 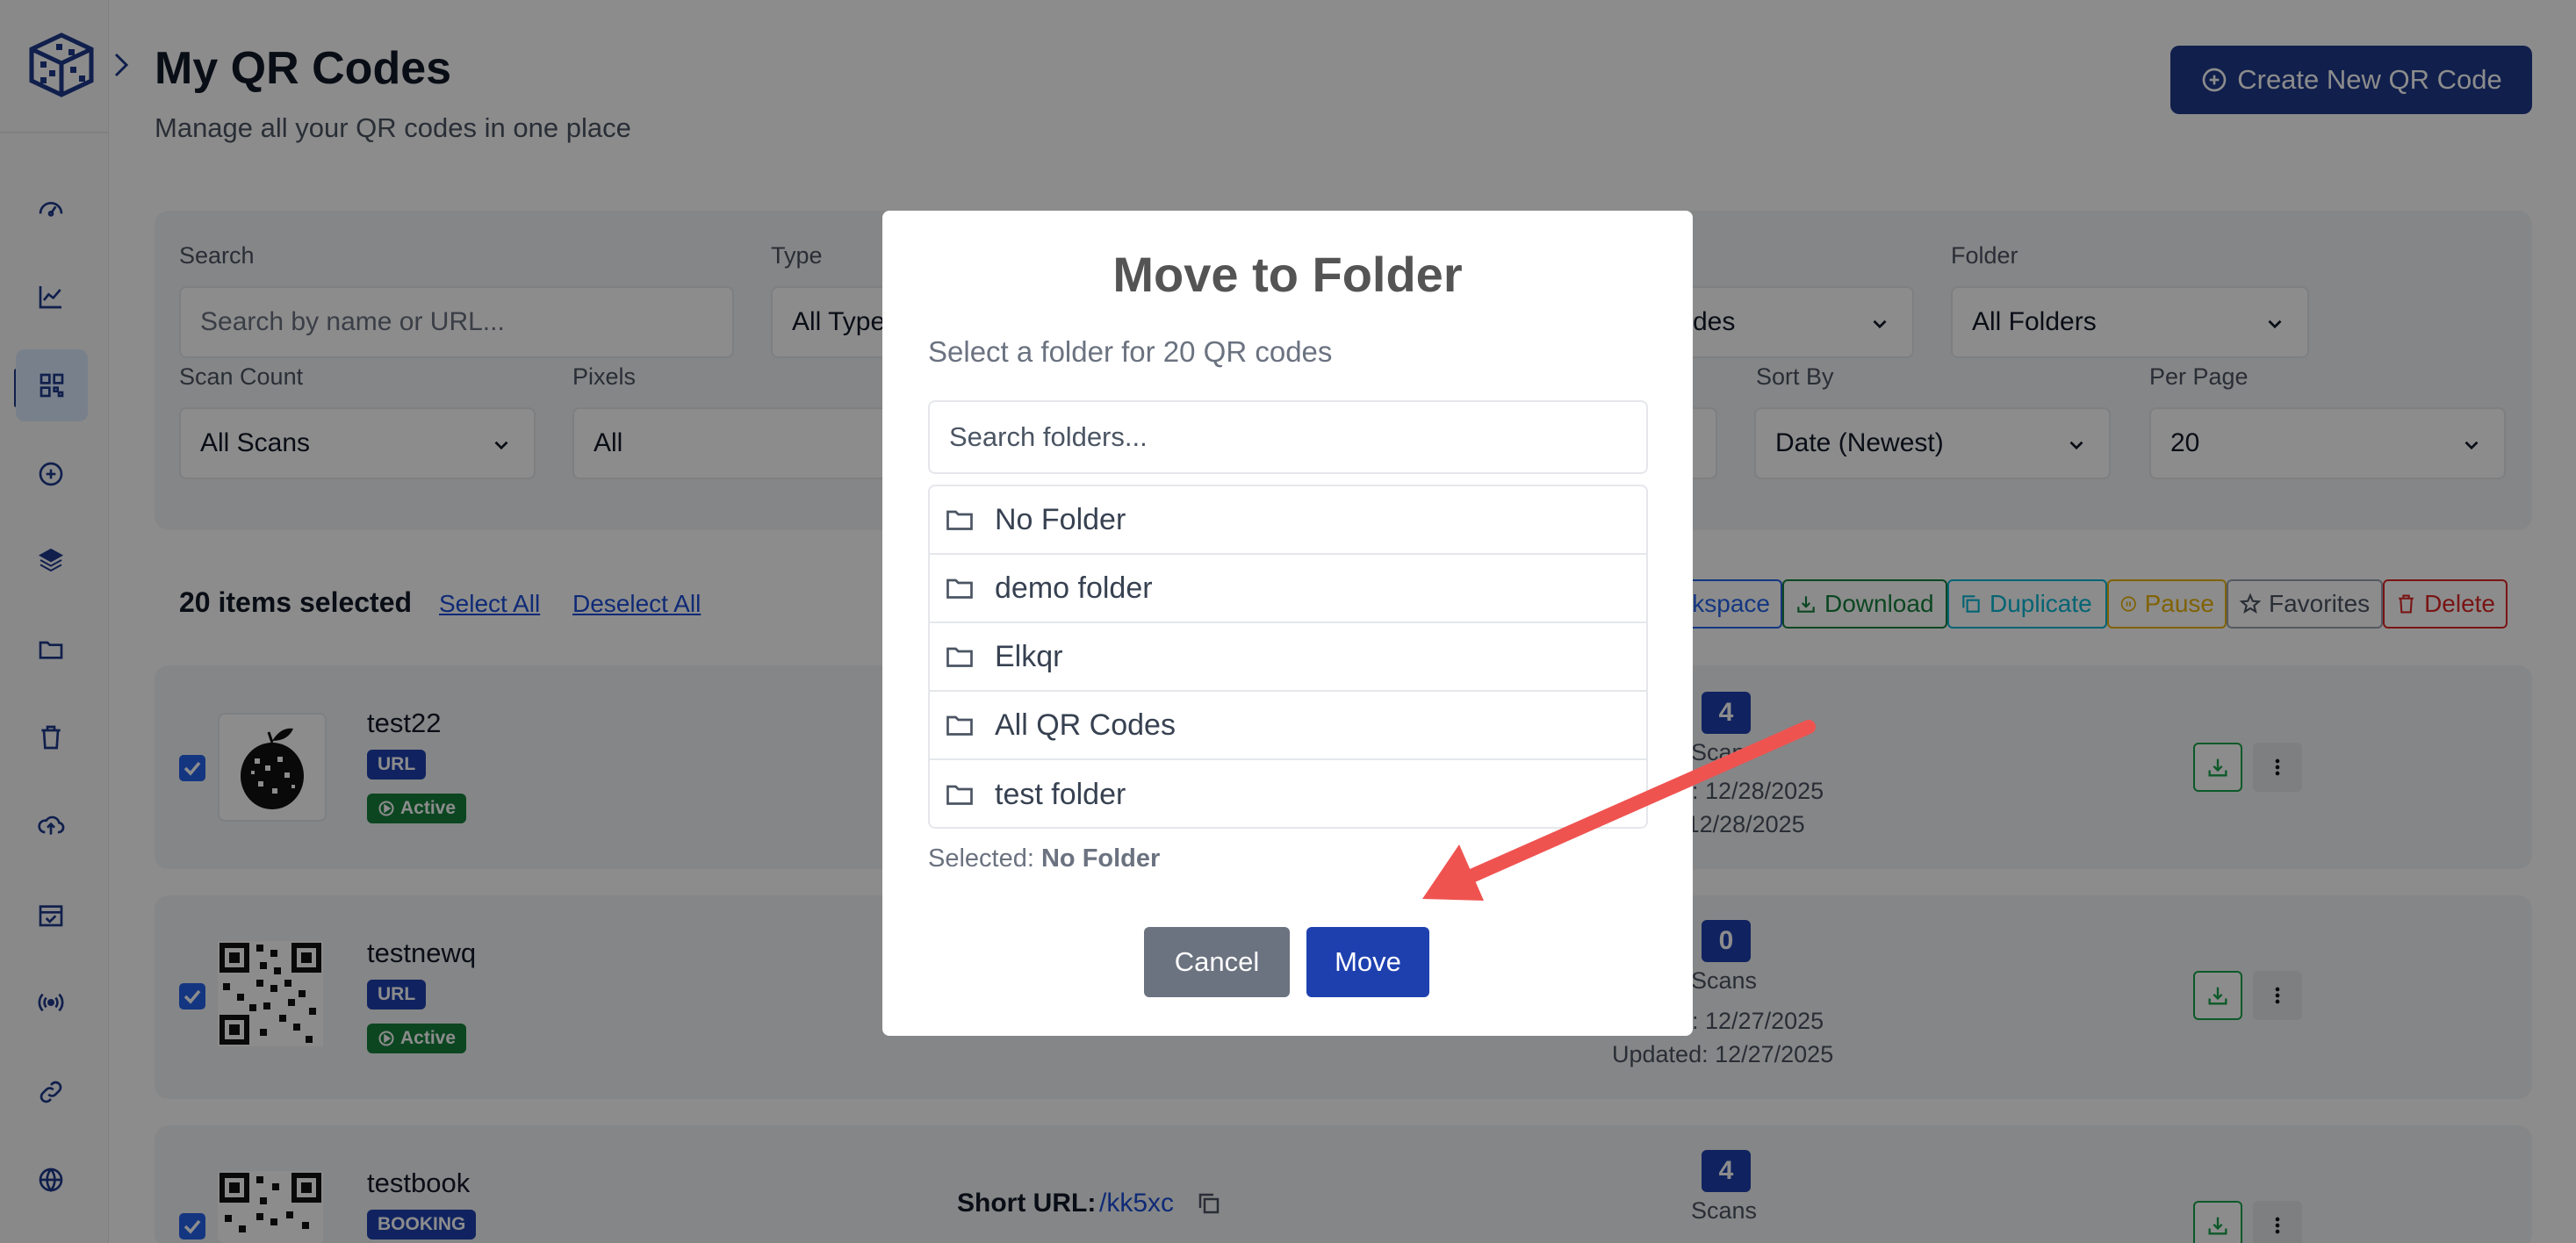 What do you see at coordinates (1060, 519) in the screenshot?
I see `folder-option-label: No Folder` at bounding box center [1060, 519].